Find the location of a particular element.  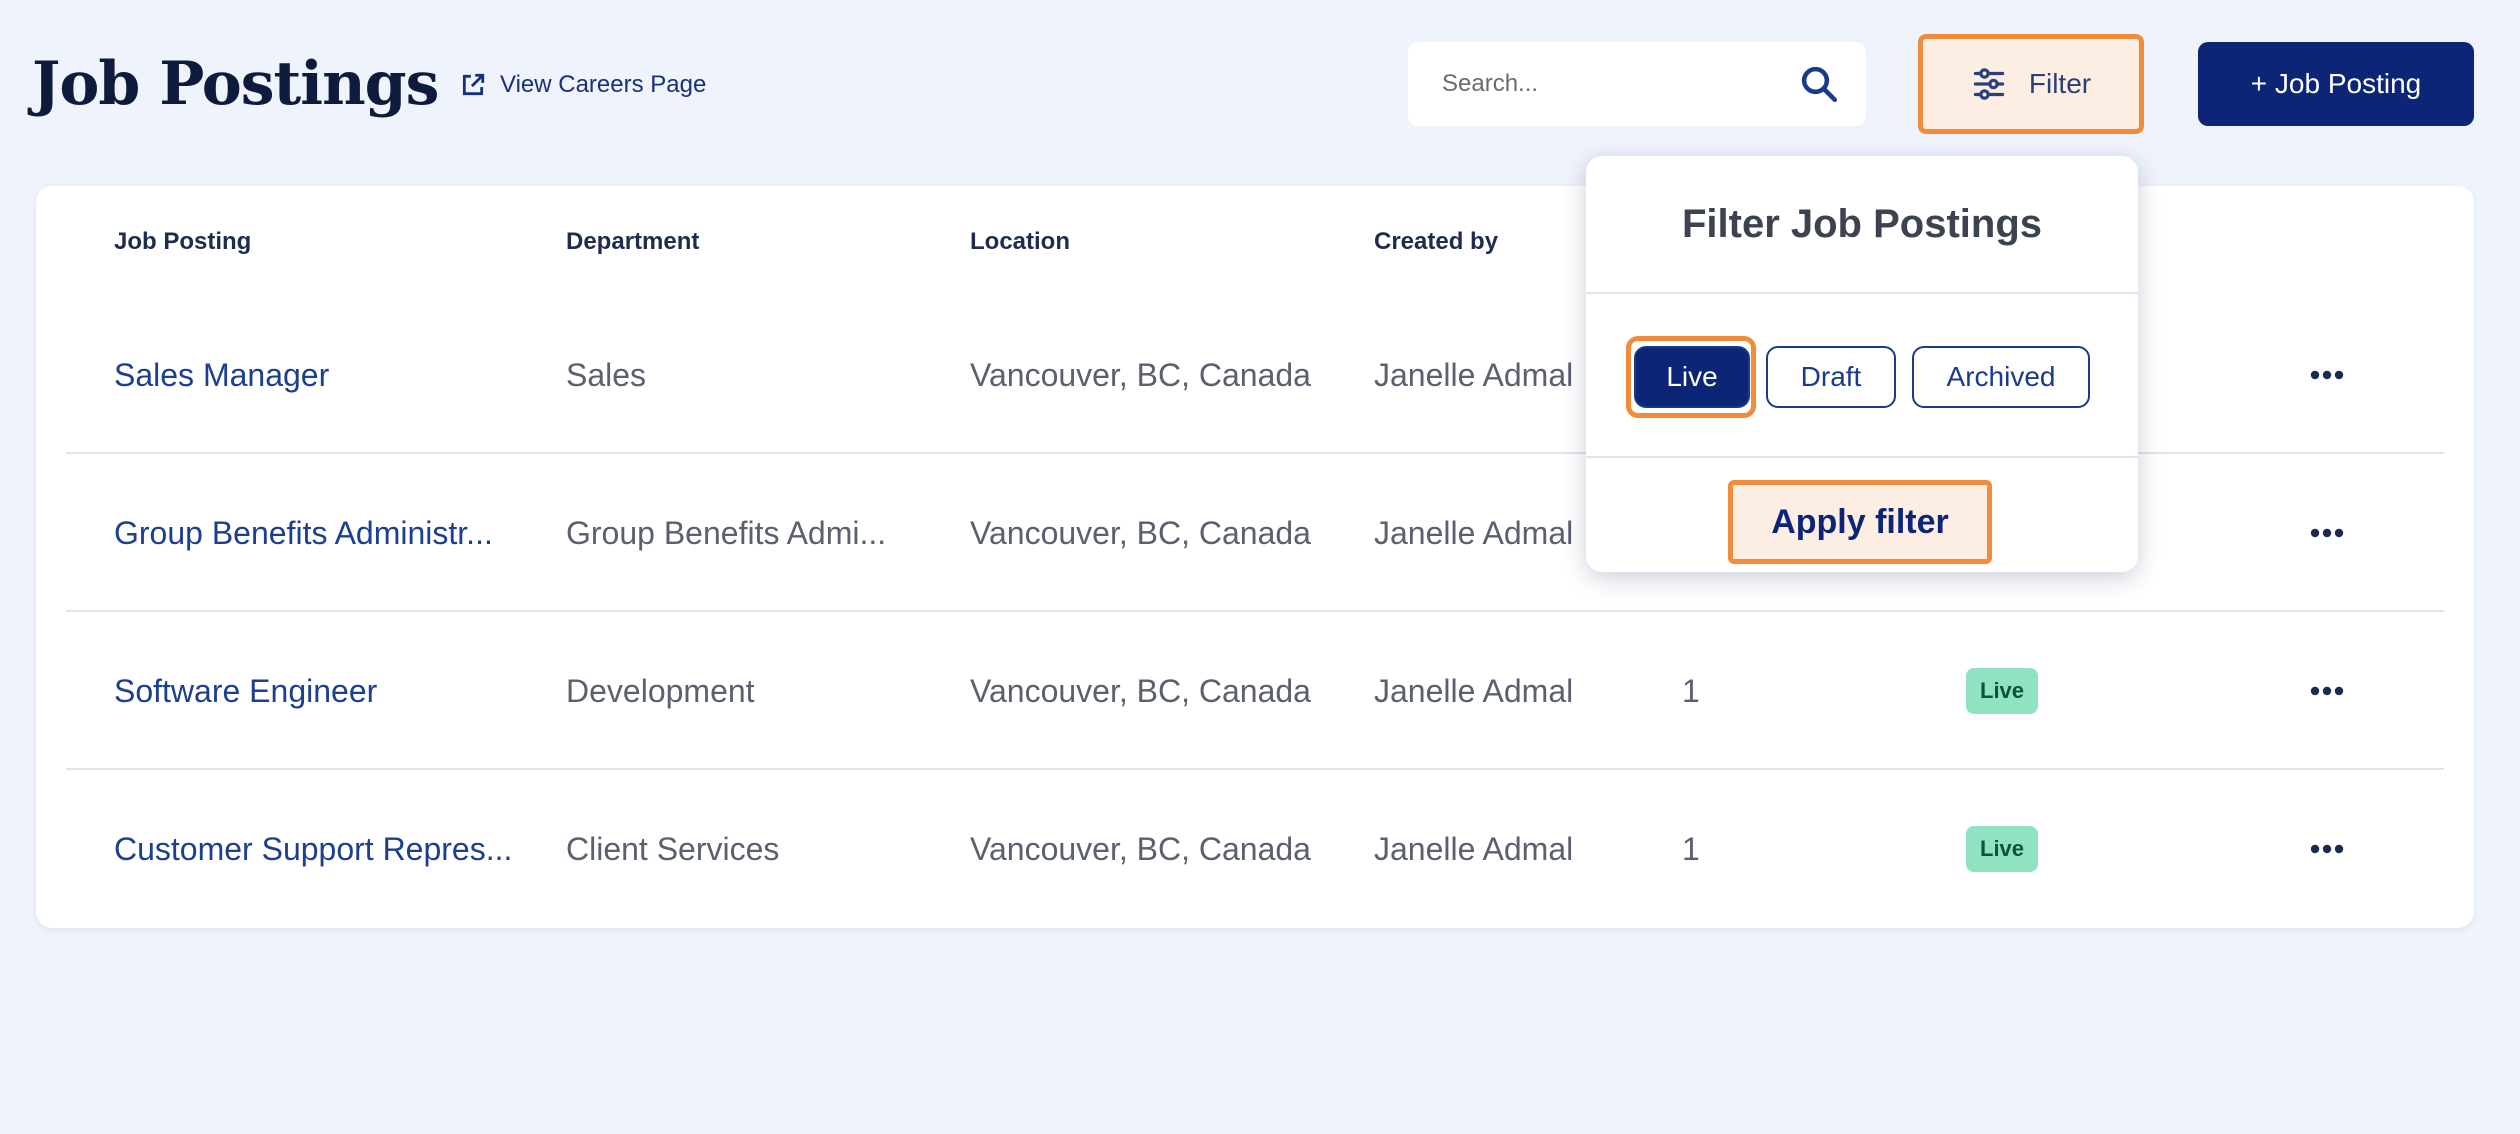

filter-button: Filter is located at coordinates (2031, 84).